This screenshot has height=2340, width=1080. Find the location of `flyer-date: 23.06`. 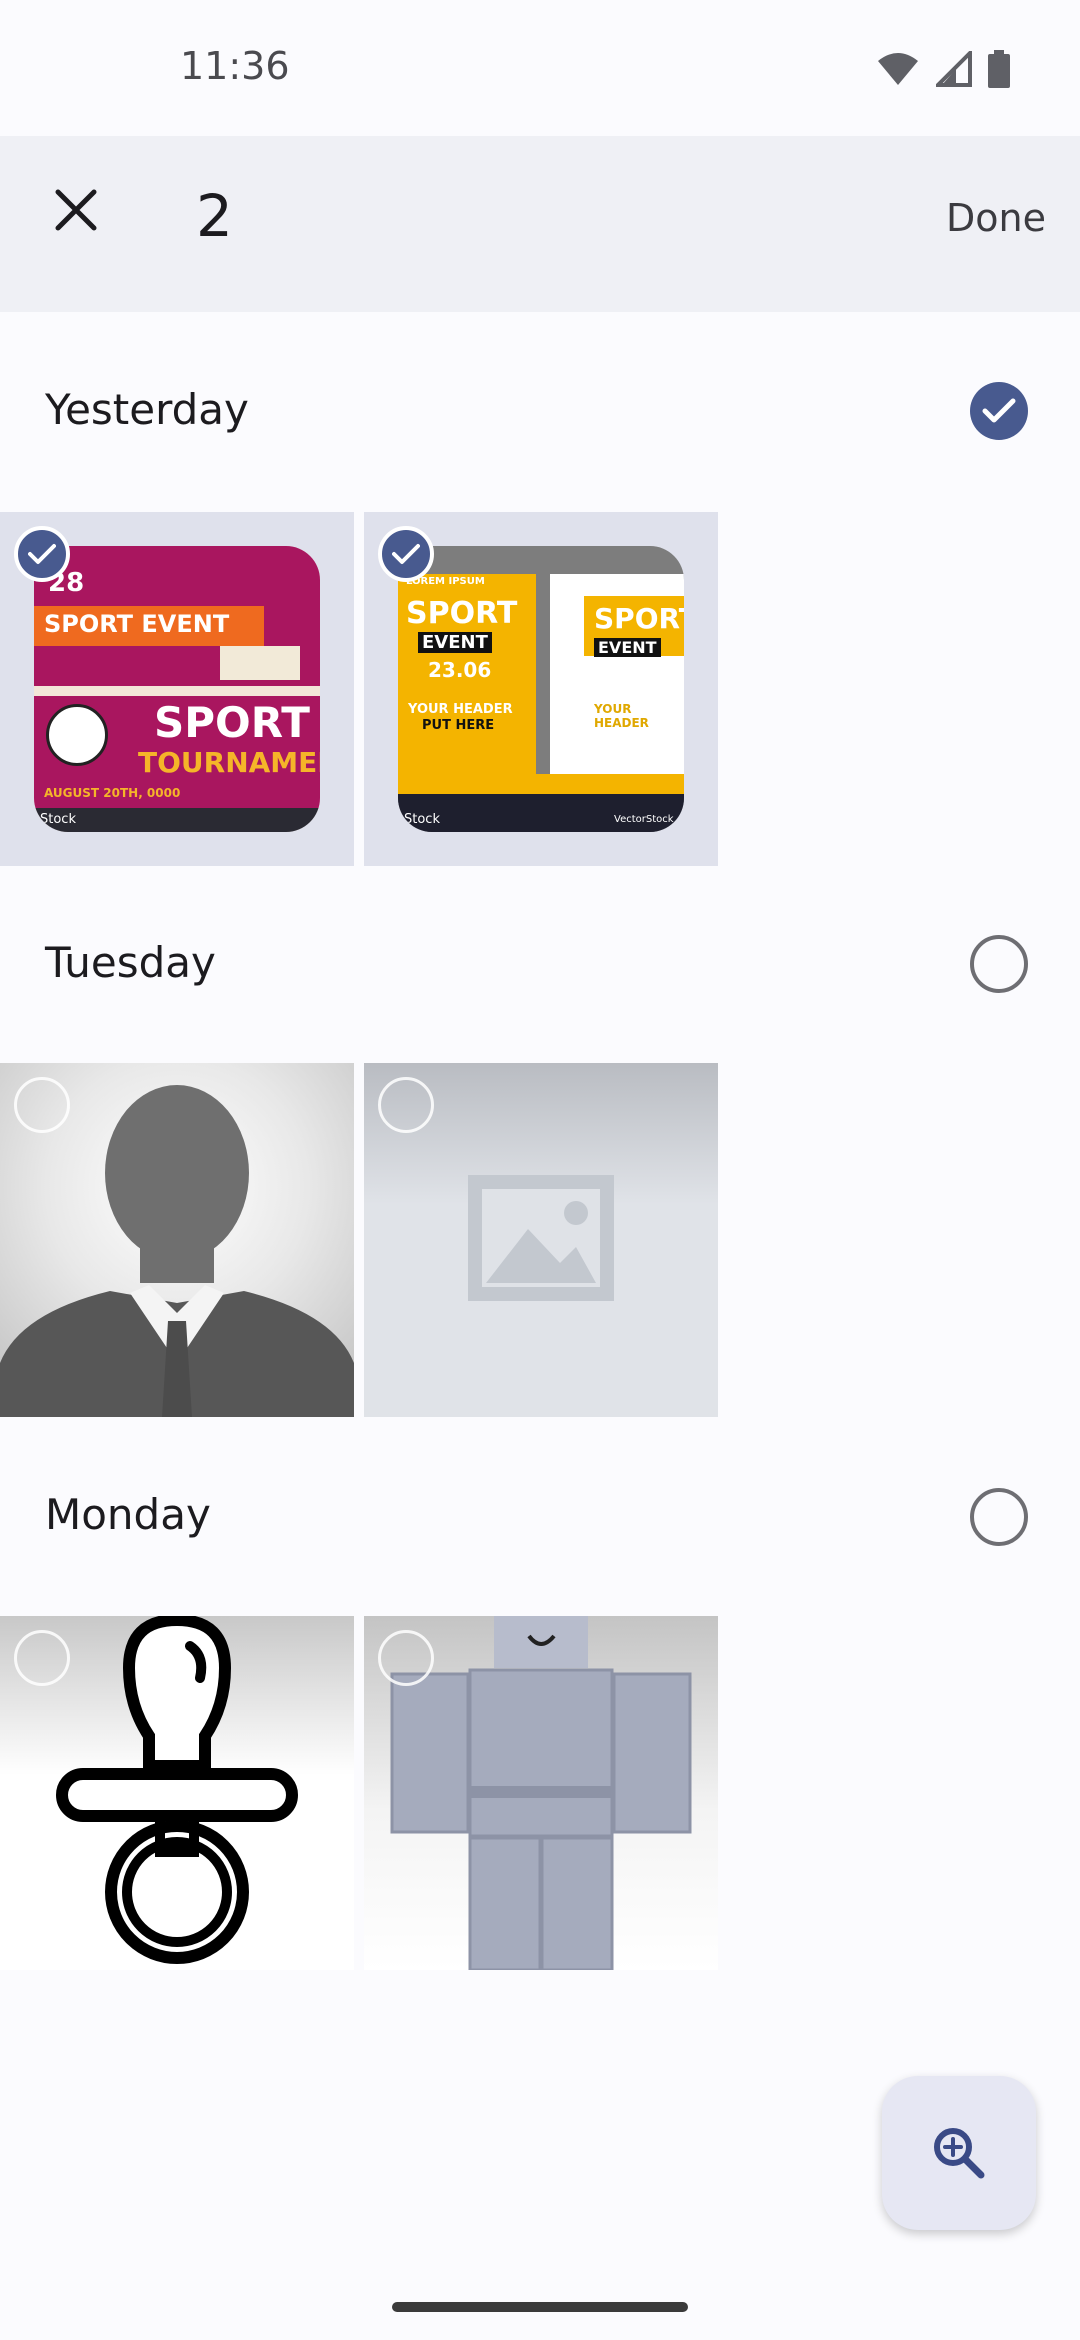

flyer-date: 23.06 is located at coordinates (460, 670).